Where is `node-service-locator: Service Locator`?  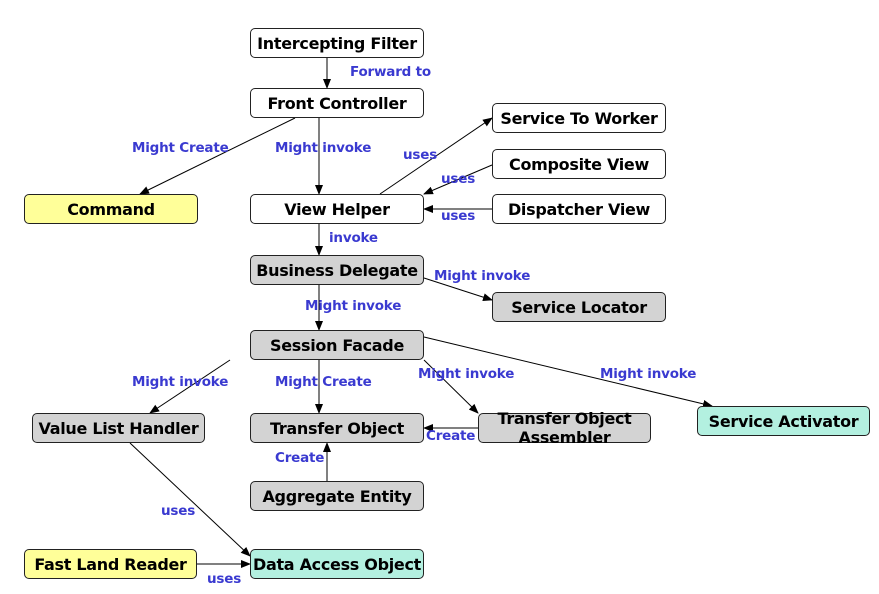
node-service-locator: Service Locator is located at coordinates (579, 307).